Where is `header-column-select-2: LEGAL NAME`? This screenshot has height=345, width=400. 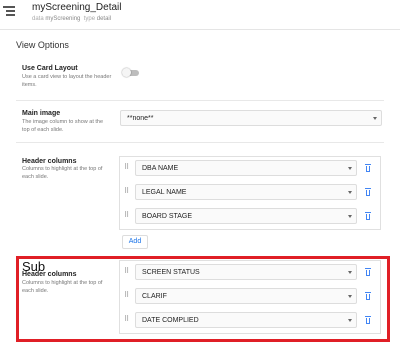
header-column-select-2: LEGAL NAME is located at coordinates (246, 192).